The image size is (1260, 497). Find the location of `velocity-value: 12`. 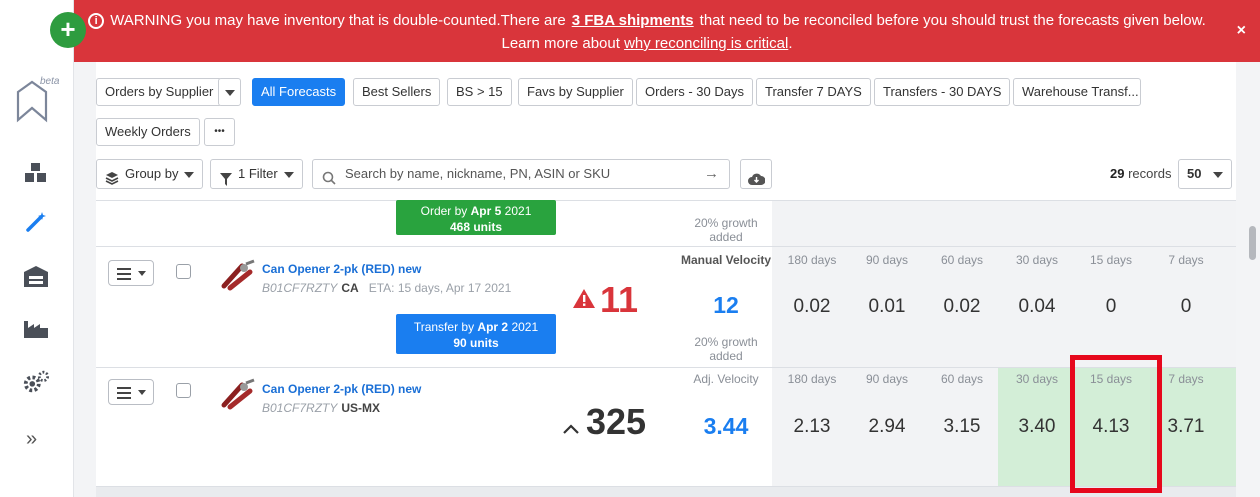

velocity-value: 12 is located at coordinates (726, 305).